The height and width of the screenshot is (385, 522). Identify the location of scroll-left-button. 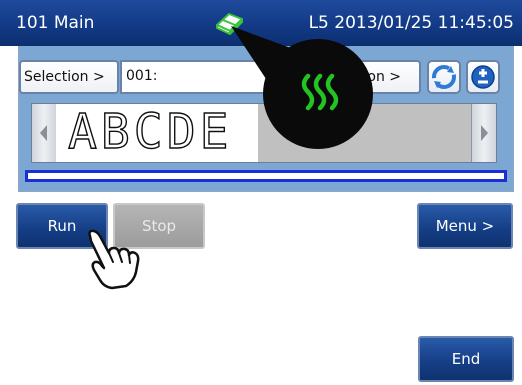
(44, 133).